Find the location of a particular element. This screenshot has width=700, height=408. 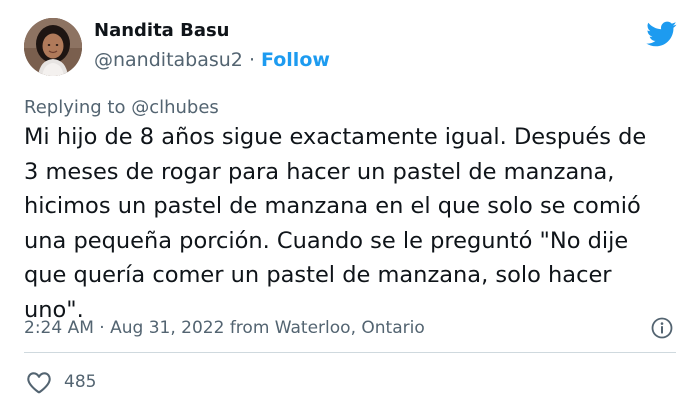

heart-icon is located at coordinates (39, 383).